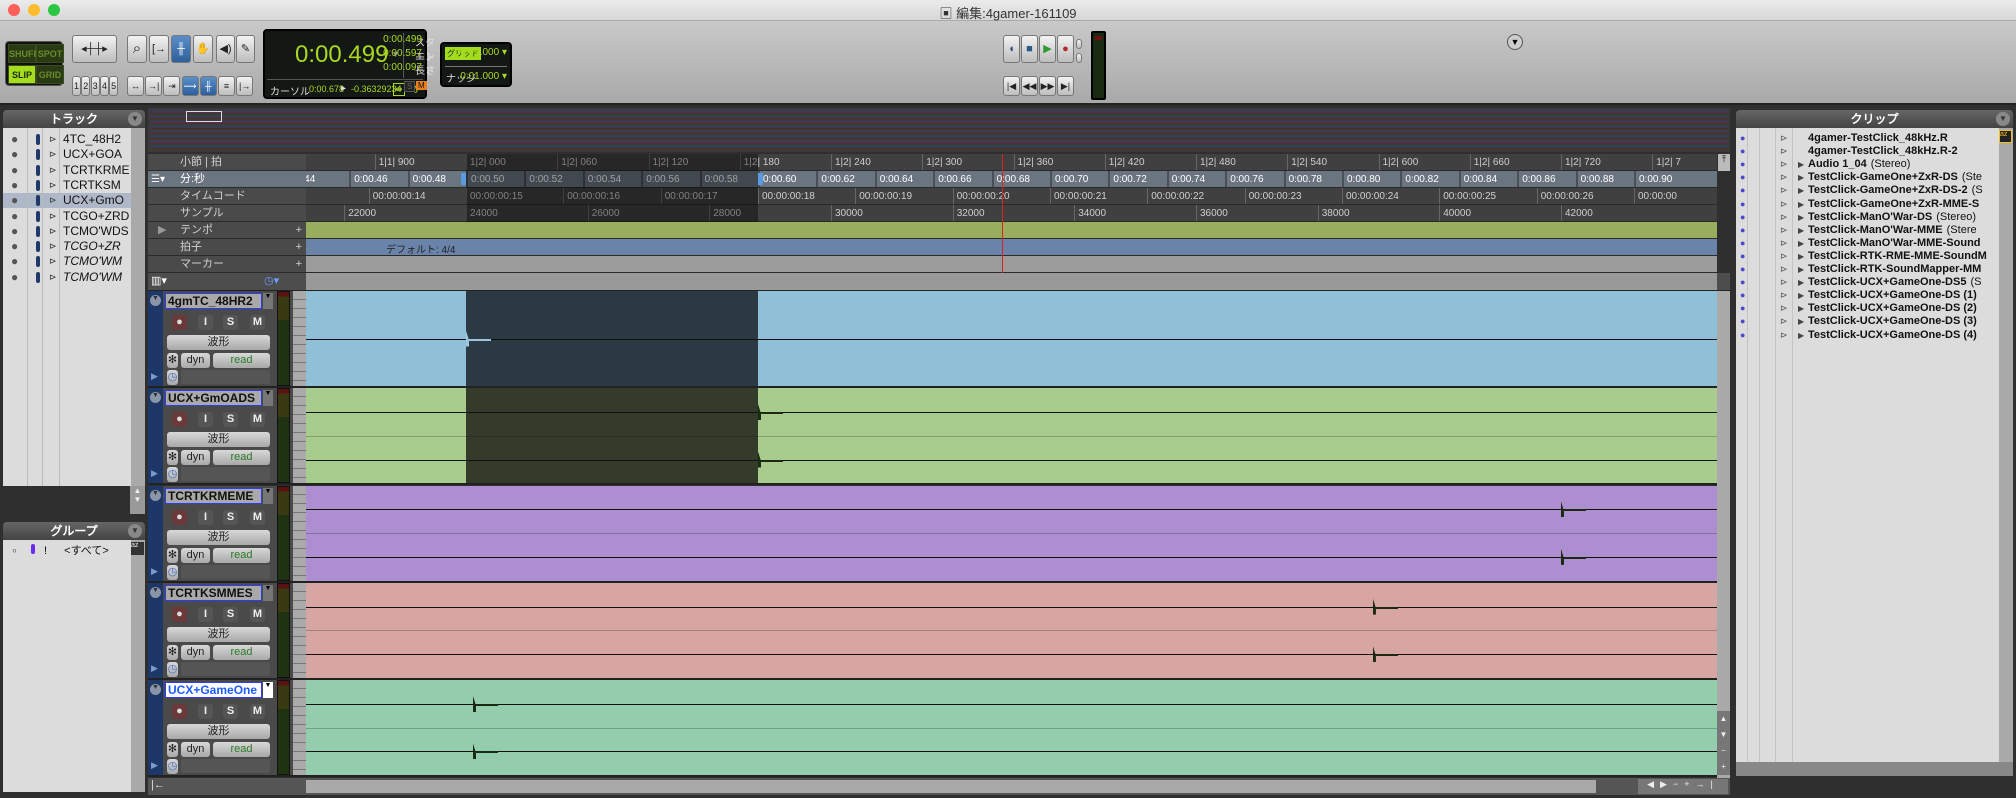  Describe the element at coordinates (227, 196) in the screenshot. I see `ruler-label-timecode: タイムコード` at that location.